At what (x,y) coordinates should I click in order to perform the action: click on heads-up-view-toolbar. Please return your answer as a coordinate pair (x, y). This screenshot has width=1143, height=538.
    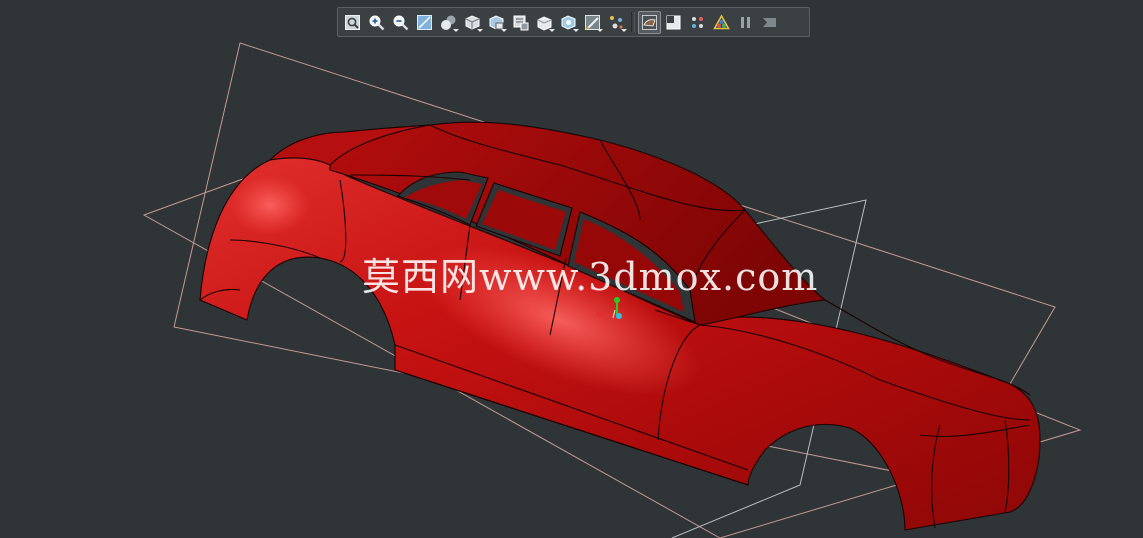
    Looking at the image, I should click on (573, 22).